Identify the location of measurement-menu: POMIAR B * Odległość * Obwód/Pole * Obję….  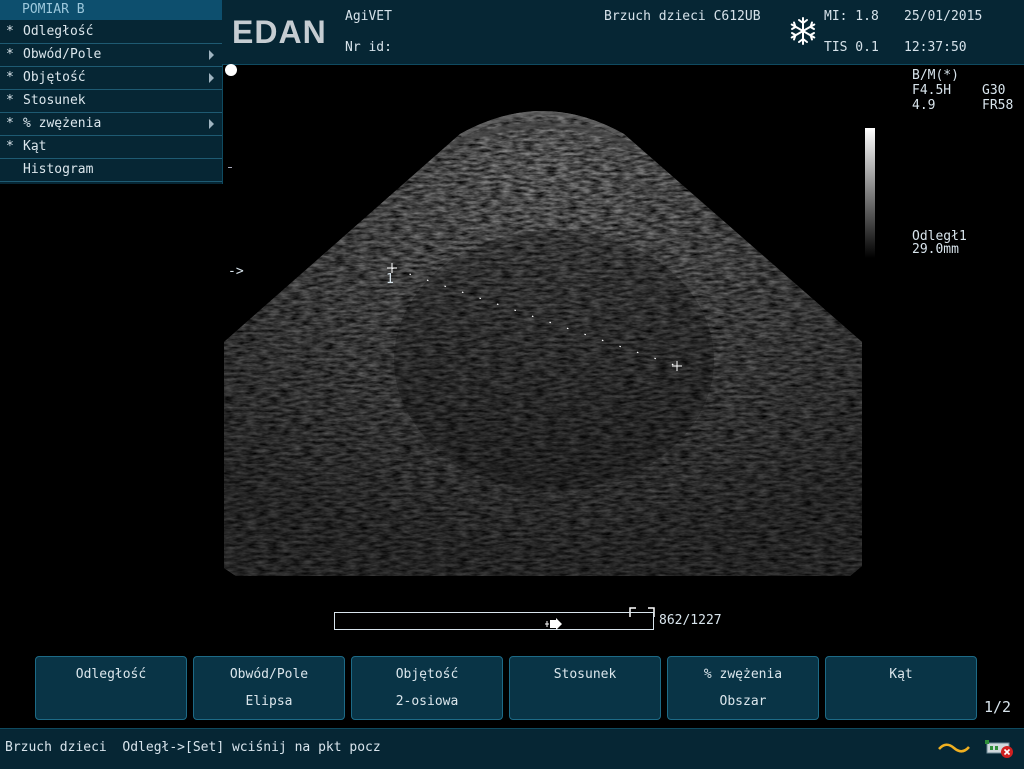
(111, 92).